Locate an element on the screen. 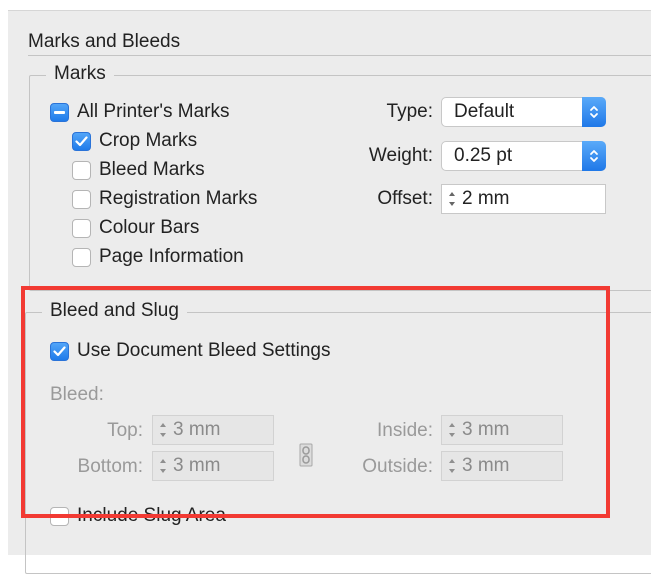 This screenshot has width=651, height=574. include-slug-area-checkbox: Include Slug Area is located at coordinates (138, 516).